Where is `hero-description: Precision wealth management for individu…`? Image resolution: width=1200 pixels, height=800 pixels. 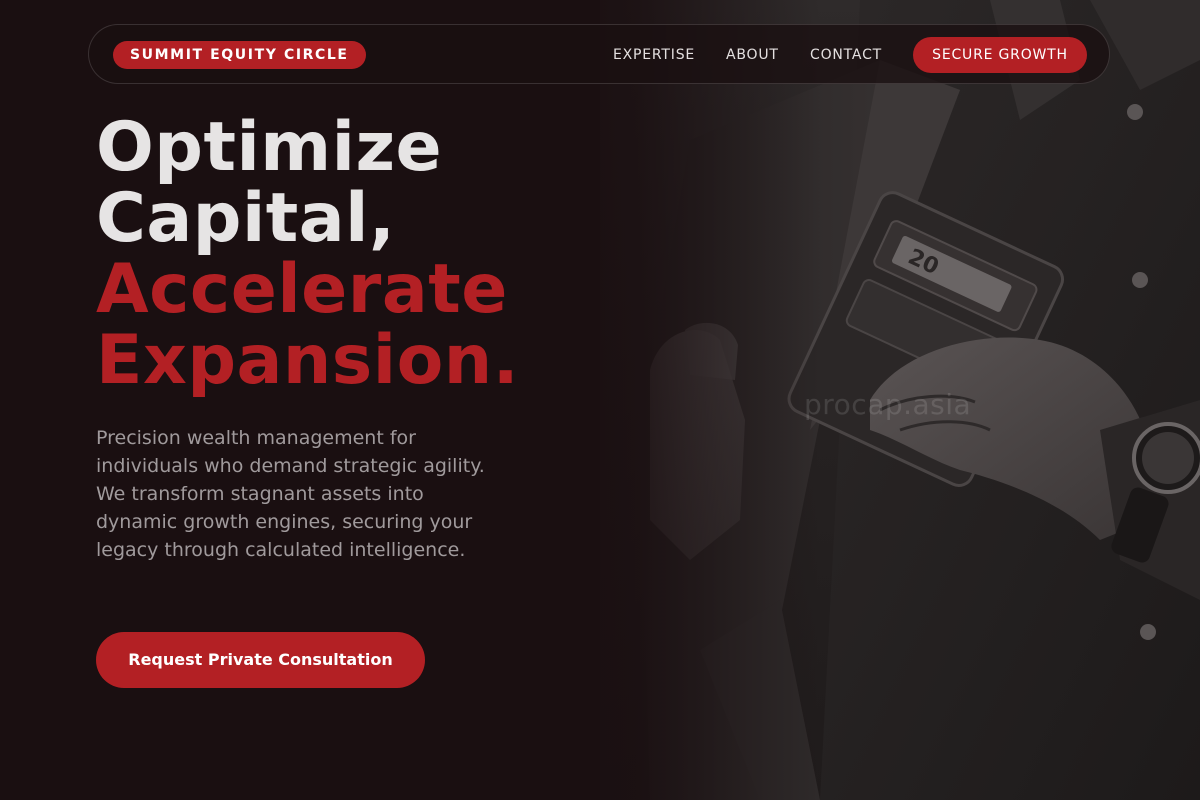 hero-description: Precision wealth management for individu… is located at coordinates (290, 494).